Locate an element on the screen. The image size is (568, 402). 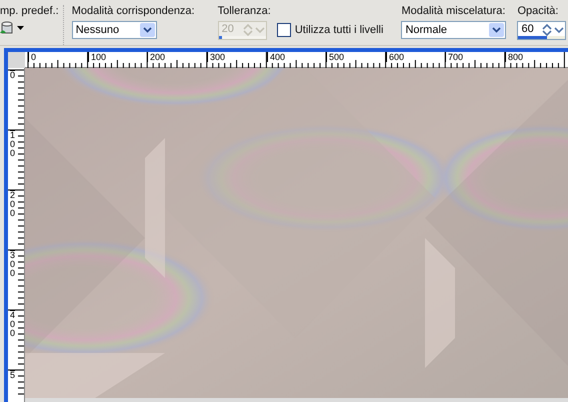
cylinder-icon is located at coordinates (7, 28).